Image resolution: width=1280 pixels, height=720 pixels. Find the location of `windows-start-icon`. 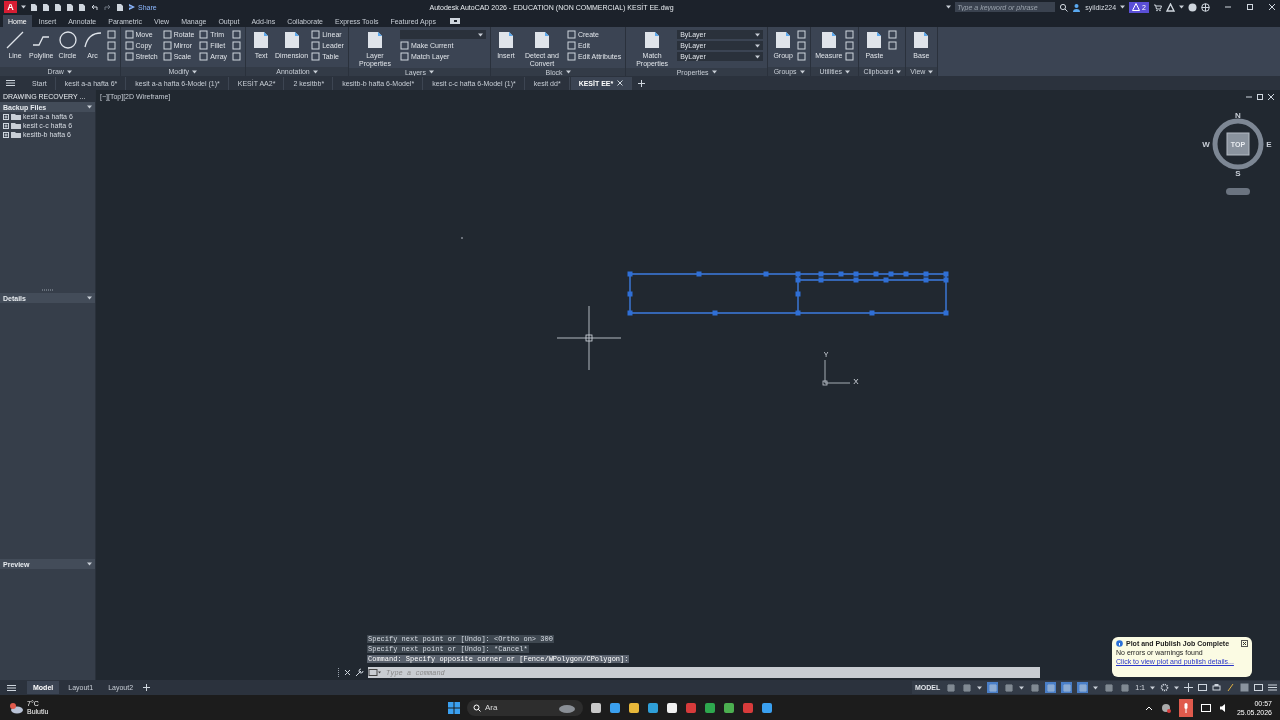

windows-start-icon is located at coordinates (454, 707).